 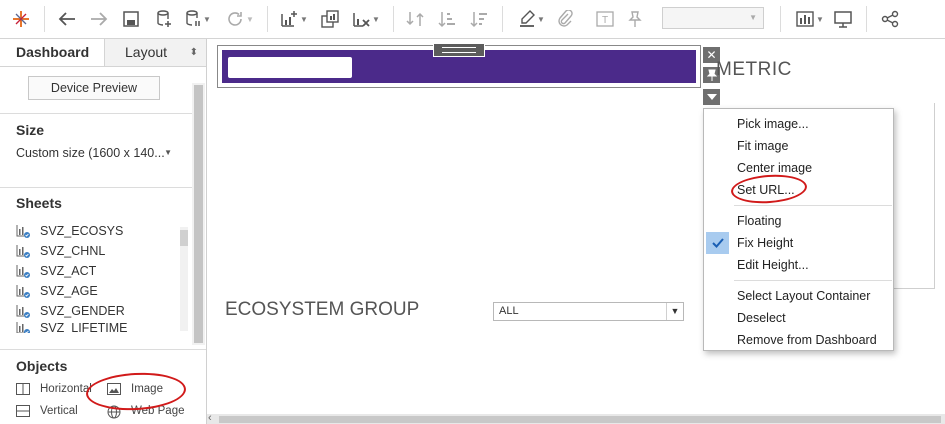 I want to click on menu-floating: Floating, so click(x=798, y=221).